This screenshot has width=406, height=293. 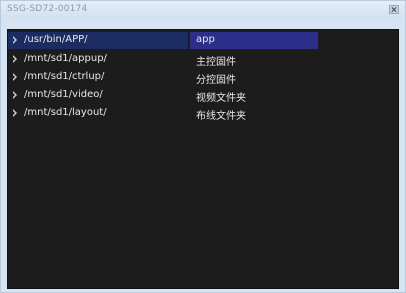 What do you see at coordinates (221, 98) in the screenshot?
I see `item-description: 视频文件夹` at bounding box center [221, 98].